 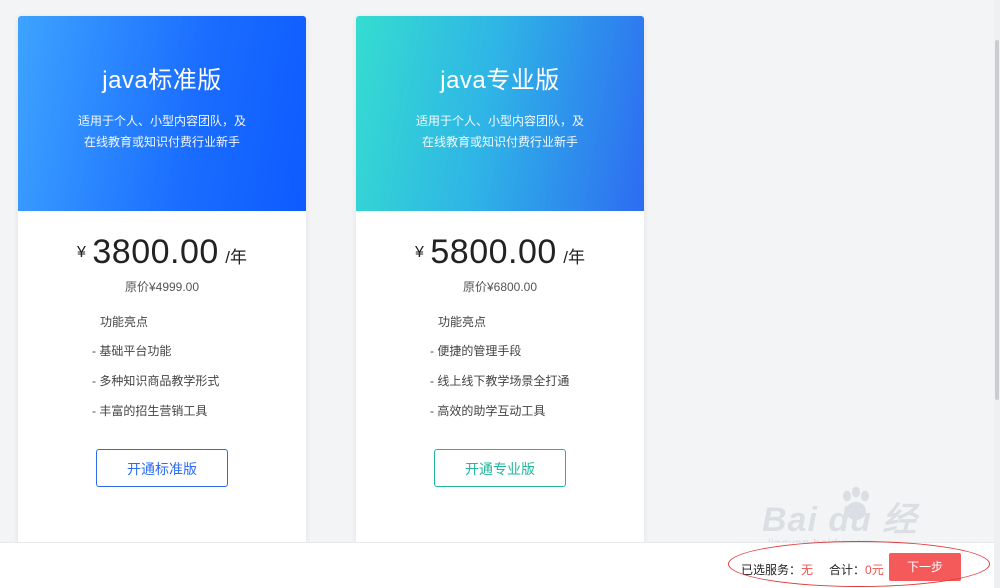 I want to click on feature-item: - 便捷的管理手段, so click(x=476, y=351).